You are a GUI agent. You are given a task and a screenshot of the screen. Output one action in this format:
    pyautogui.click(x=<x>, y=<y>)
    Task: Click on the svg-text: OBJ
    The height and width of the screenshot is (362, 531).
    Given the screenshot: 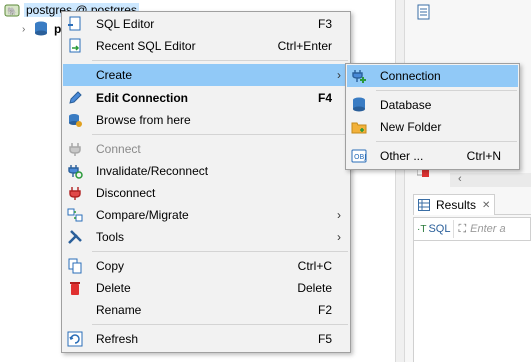 What is the action you would take?
    pyautogui.click(x=360, y=157)
    